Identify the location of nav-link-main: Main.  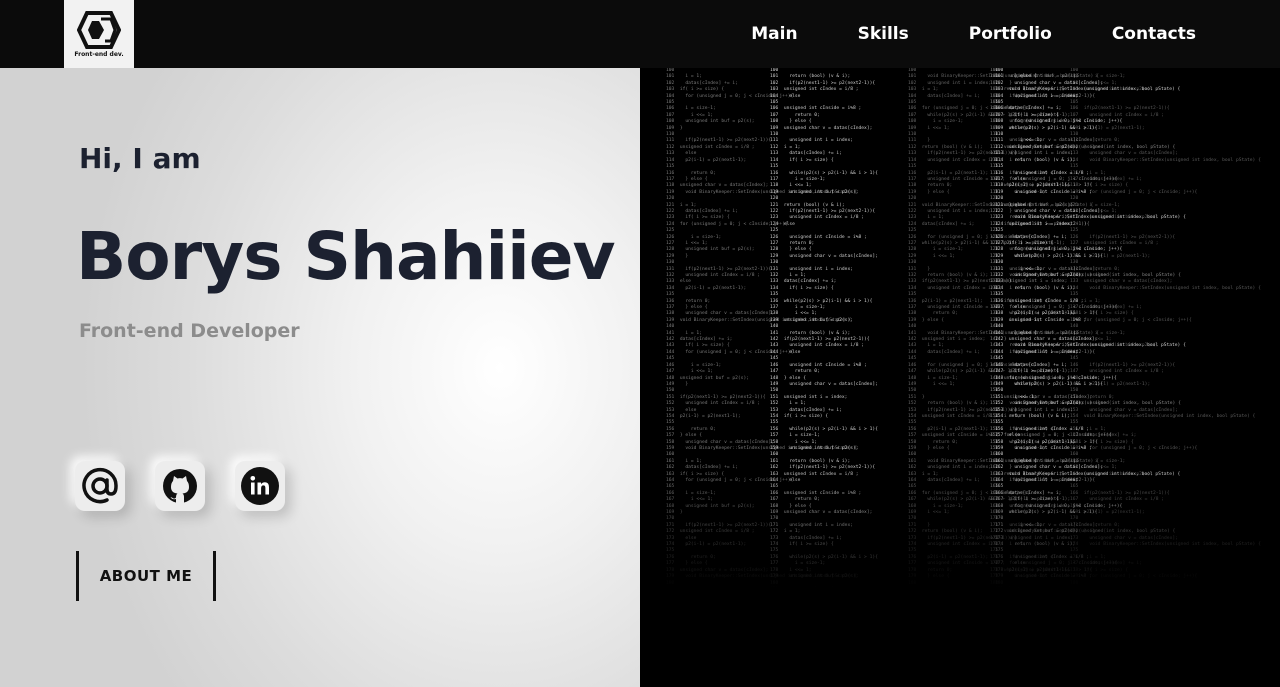
(774, 34).